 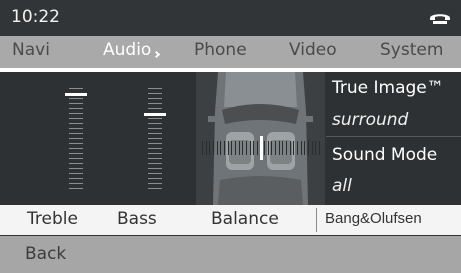 What do you see at coordinates (45, 254) in the screenshot?
I see `back-button: Back` at bounding box center [45, 254].